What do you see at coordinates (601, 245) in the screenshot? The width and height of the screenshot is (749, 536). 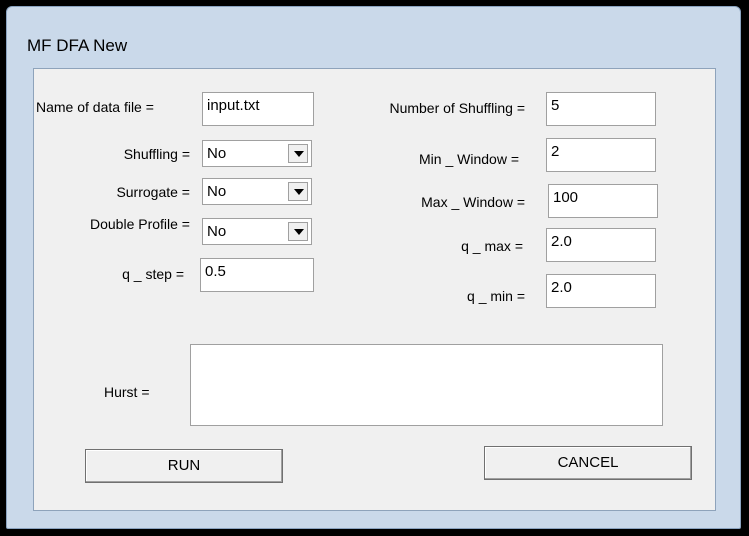 I see `q-max-input: 2.0` at bounding box center [601, 245].